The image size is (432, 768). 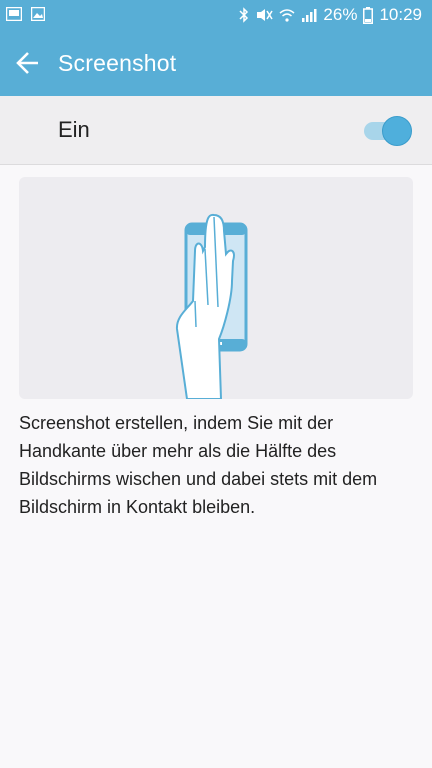 What do you see at coordinates (38, 14) in the screenshot?
I see `image-notification-icon` at bounding box center [38, 14].